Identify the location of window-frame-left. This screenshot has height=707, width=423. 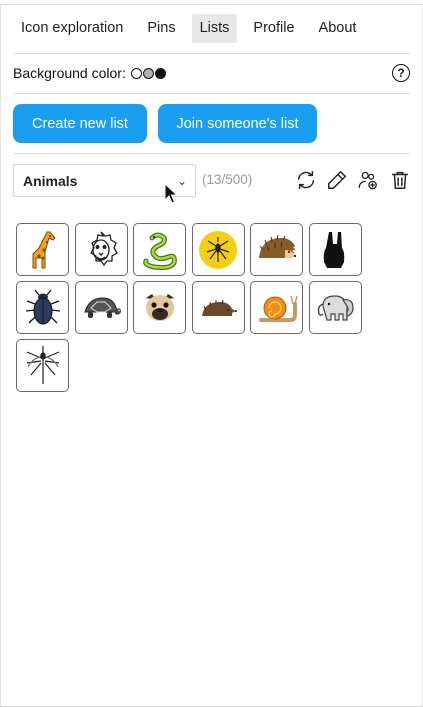
(0, 355).